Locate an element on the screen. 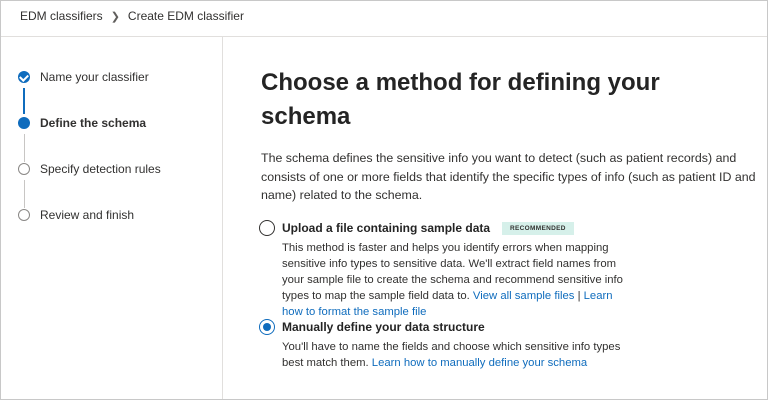  step-connector-complete is located at coordinates (24, 101).